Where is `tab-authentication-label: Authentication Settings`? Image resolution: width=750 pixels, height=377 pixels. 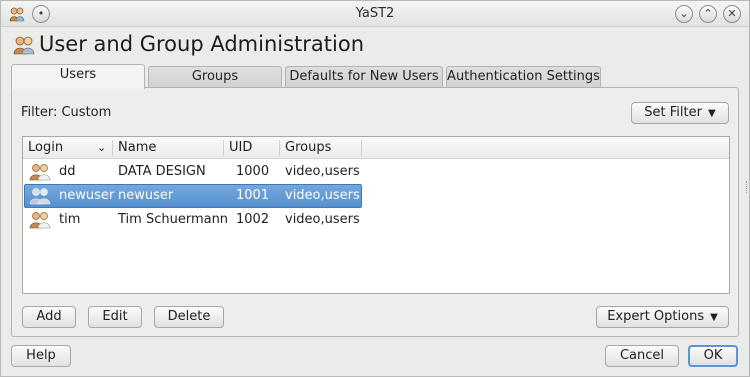
tab-authentication-label: Authentication Settings is located at coordinates (523, 76).